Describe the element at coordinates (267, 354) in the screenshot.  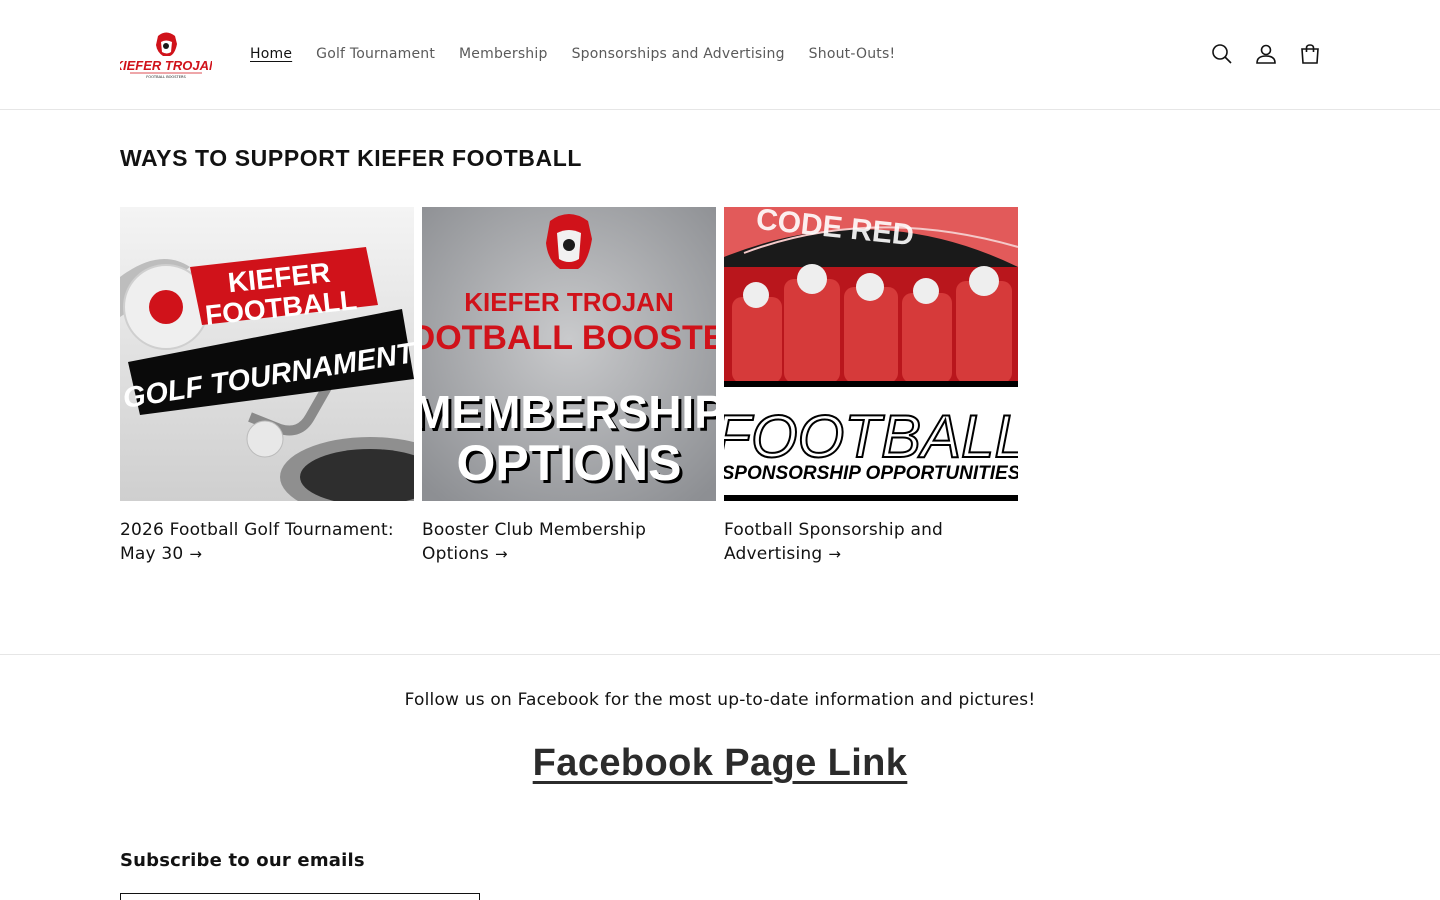
I see `card-golf-image: KIEFER FOOTBALL GOLF TOURNAMENT` at that location.